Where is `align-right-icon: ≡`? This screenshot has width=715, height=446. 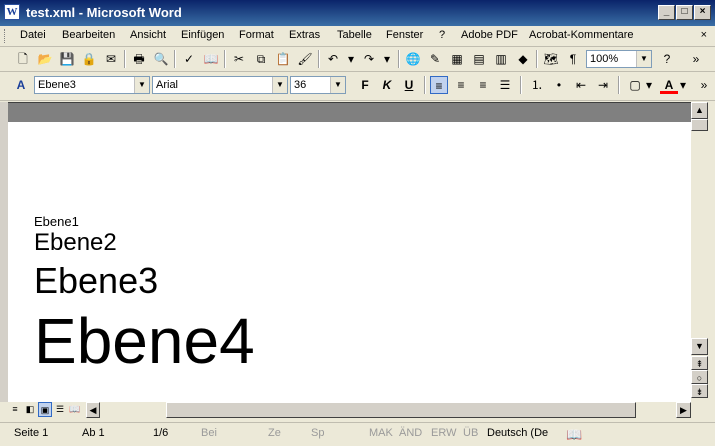 align-right-icon: ≡ is located at coordinates (483, 85).